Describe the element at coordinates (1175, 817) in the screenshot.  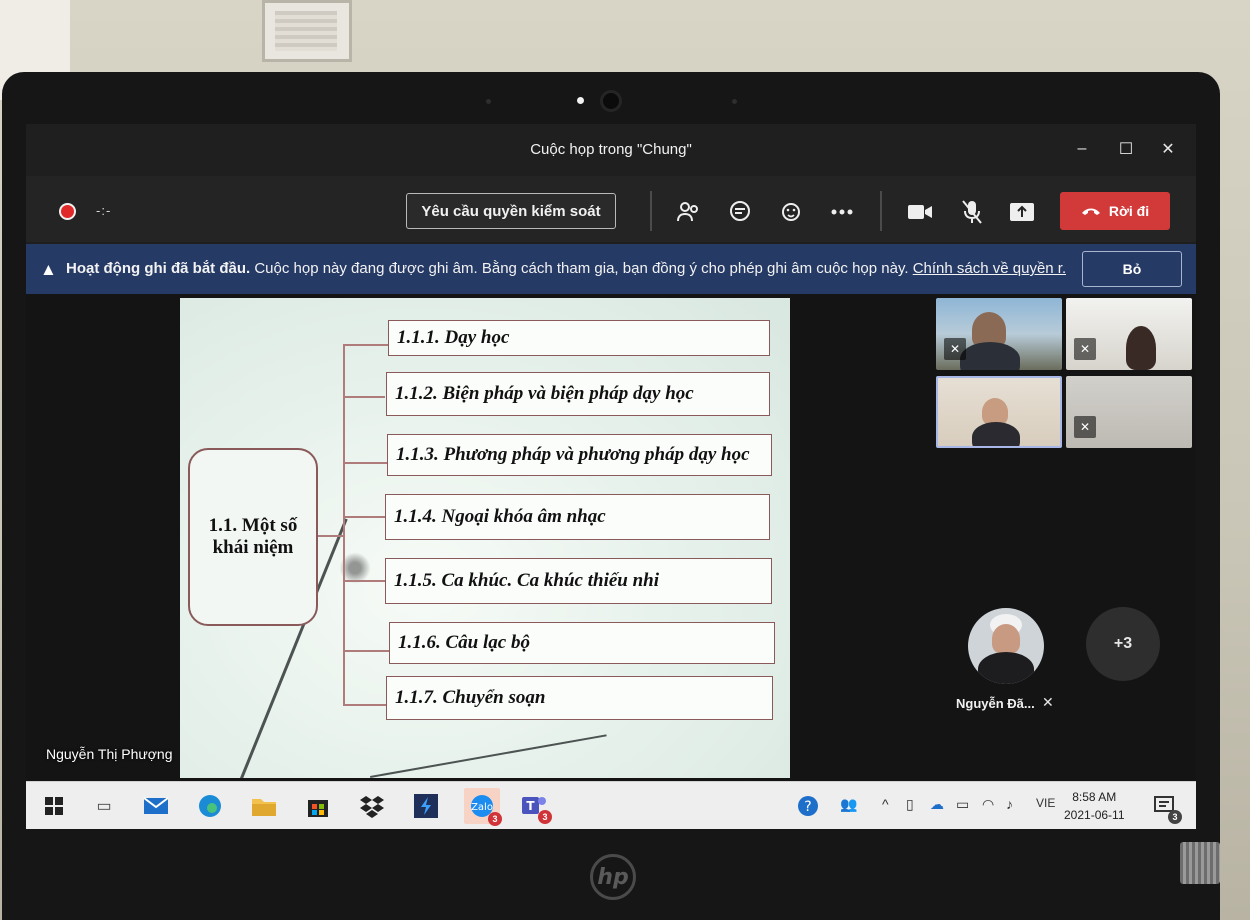
I see `notification-count-badge: 3` at that location.